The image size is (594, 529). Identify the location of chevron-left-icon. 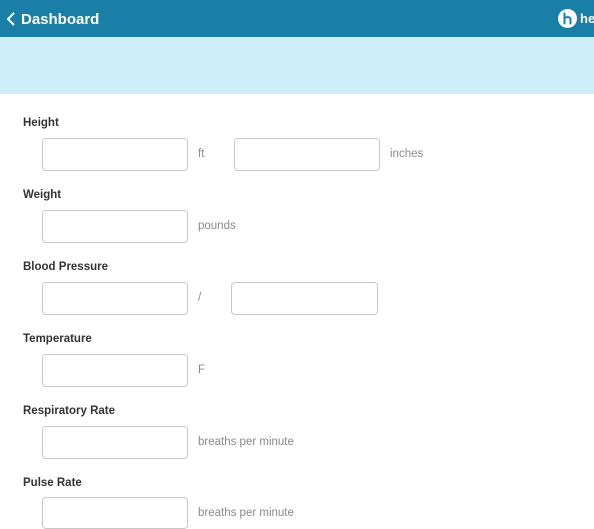
(10, 19).